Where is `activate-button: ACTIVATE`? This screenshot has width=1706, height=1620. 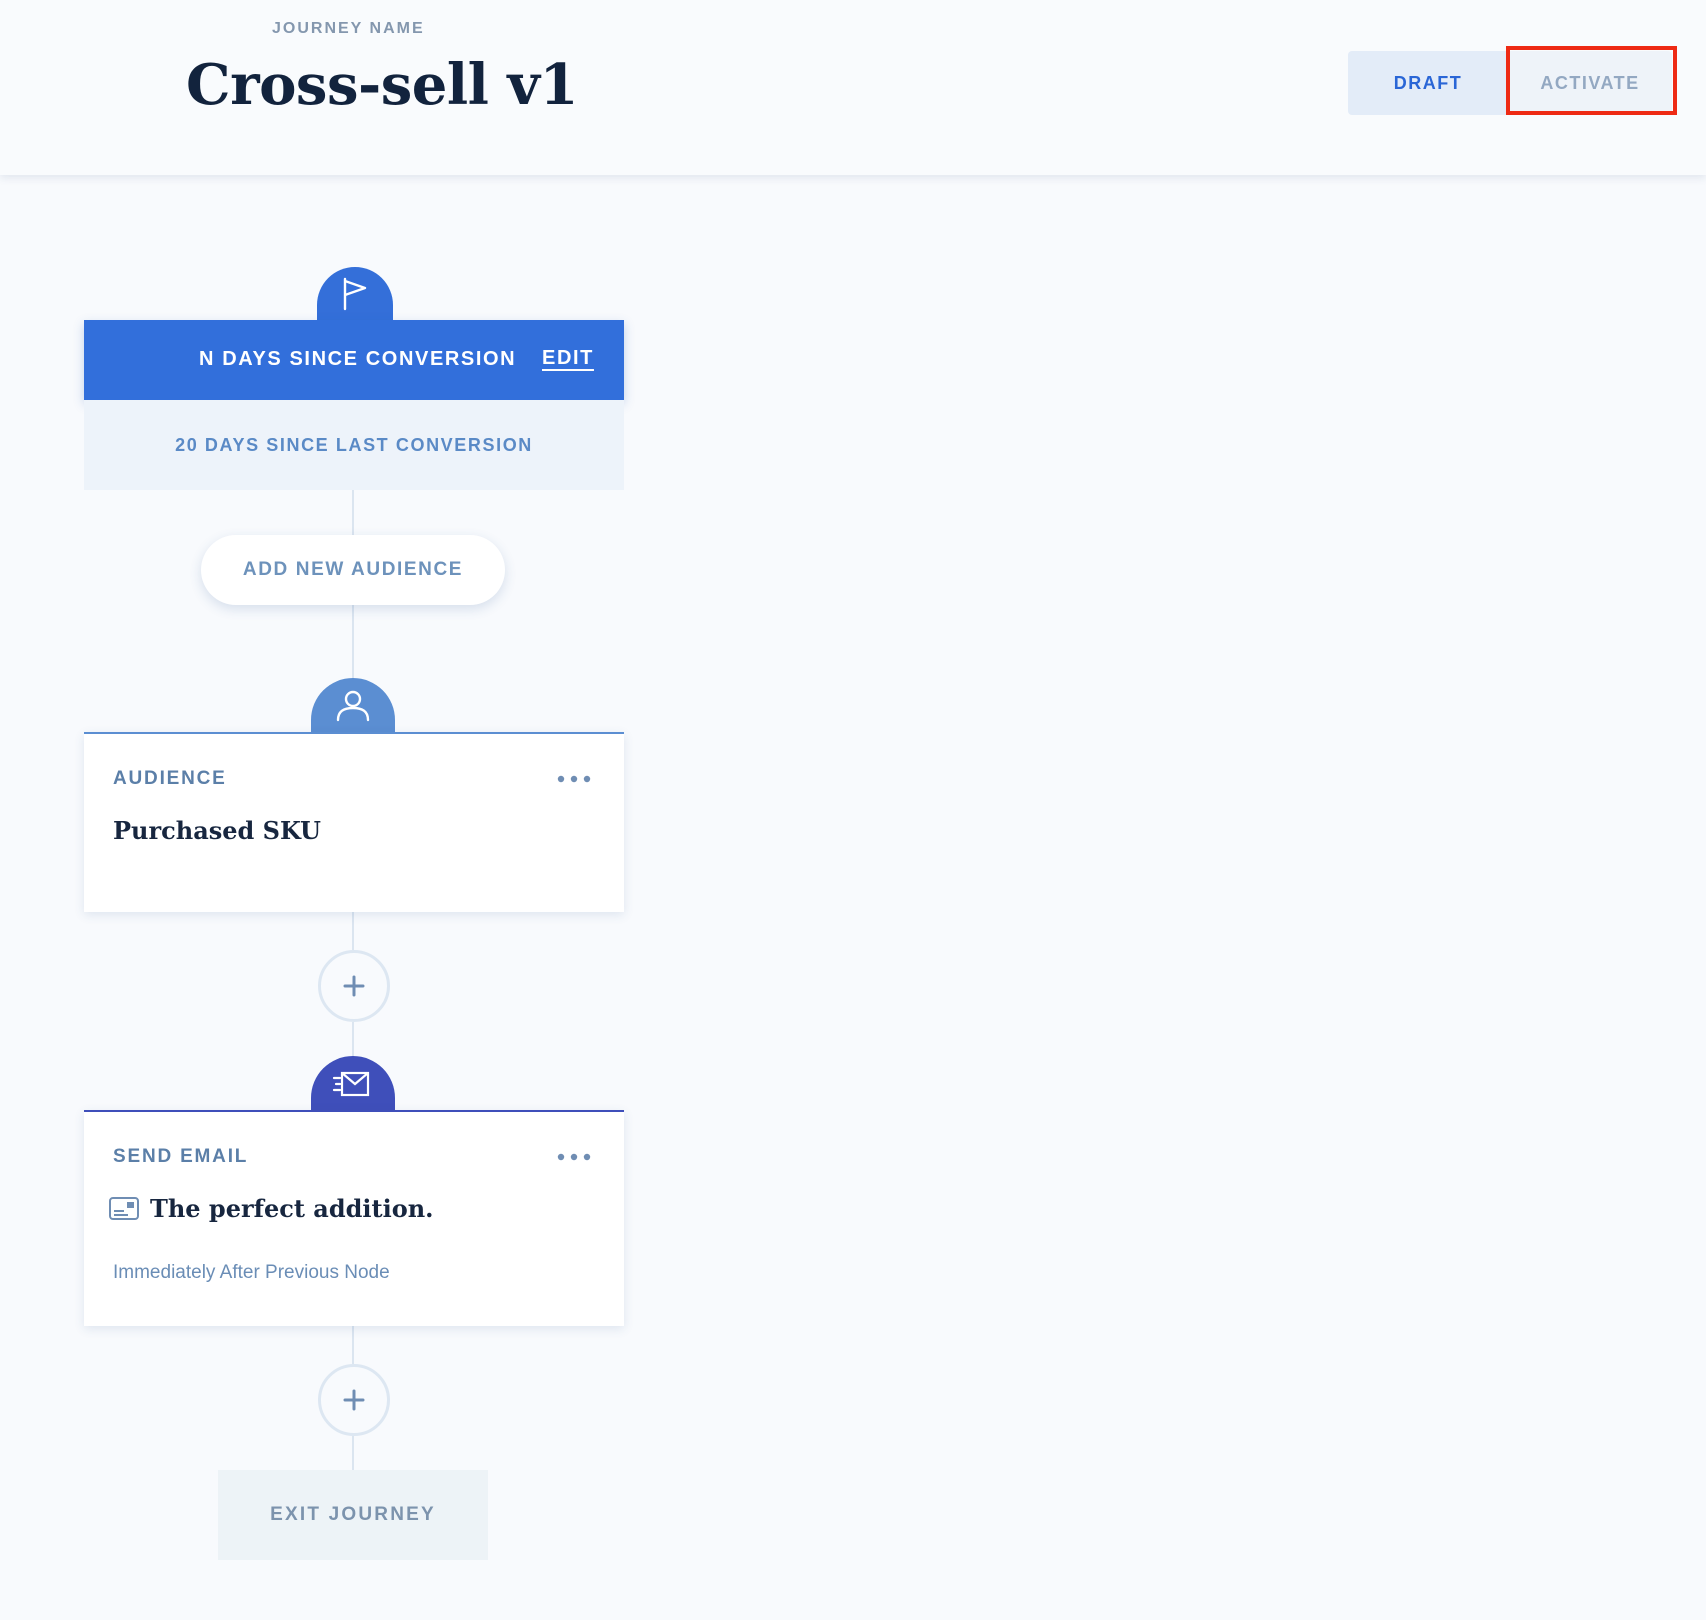 activate-button: ACTIVATE is located at coordinates (1590, 83).